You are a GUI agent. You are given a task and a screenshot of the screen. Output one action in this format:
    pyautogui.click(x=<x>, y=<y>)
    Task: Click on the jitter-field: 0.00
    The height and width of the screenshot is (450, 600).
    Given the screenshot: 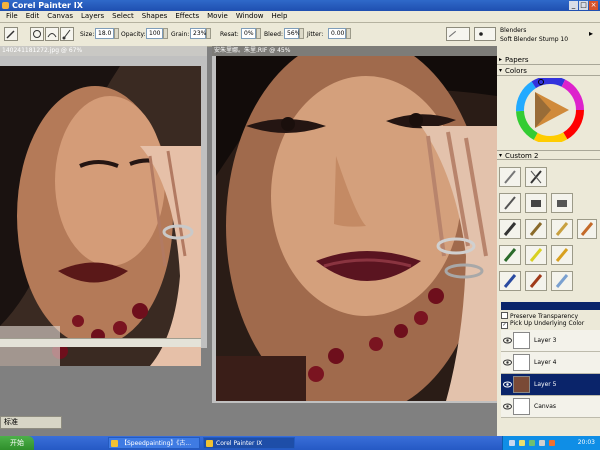 What is the action you would take?
    pyautogui.click(x=337, y=33)
    